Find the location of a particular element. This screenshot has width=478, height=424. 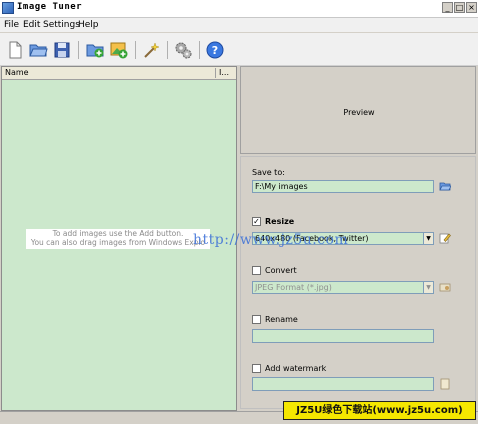

drop-hint-line-1: To add images use the Add button. is located at coordinates (118, 233).